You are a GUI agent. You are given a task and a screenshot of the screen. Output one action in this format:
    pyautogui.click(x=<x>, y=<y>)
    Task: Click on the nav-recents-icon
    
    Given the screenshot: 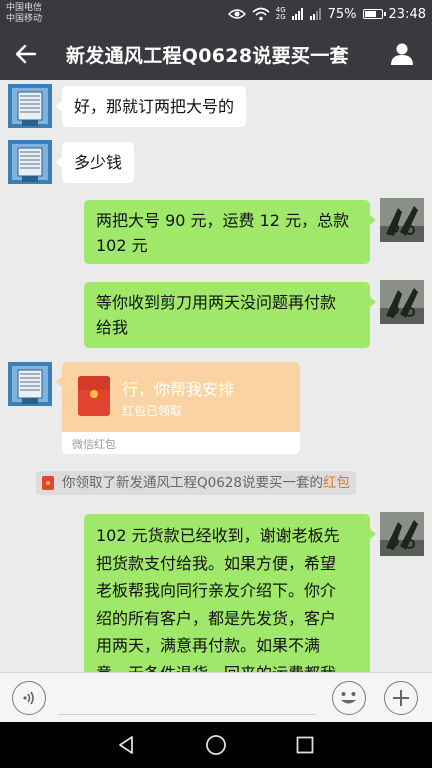 What is the action you would take?
    pyautogui.click(x=305, y=745)
    